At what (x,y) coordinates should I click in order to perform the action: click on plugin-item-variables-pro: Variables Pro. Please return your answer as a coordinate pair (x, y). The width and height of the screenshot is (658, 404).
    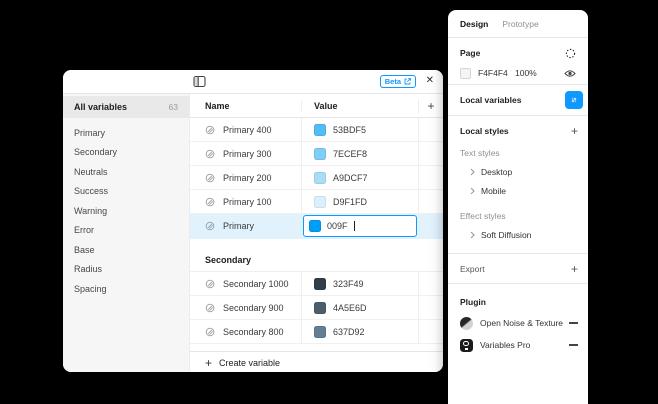
    Looking at the image, I should click on (518, 345).